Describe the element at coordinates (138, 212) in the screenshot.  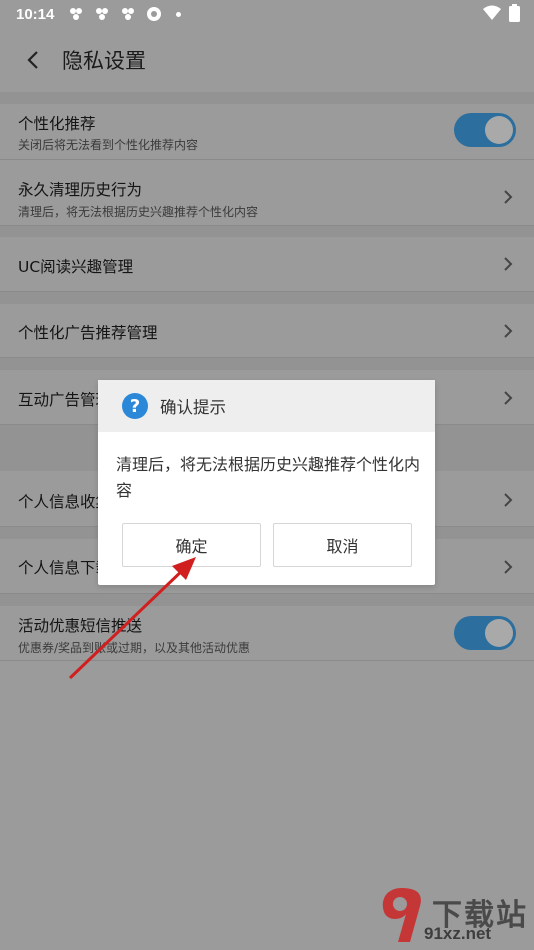
I see `setting-description: 清理后，将无法根据历史兴趣推荐个性化内容` at that location.